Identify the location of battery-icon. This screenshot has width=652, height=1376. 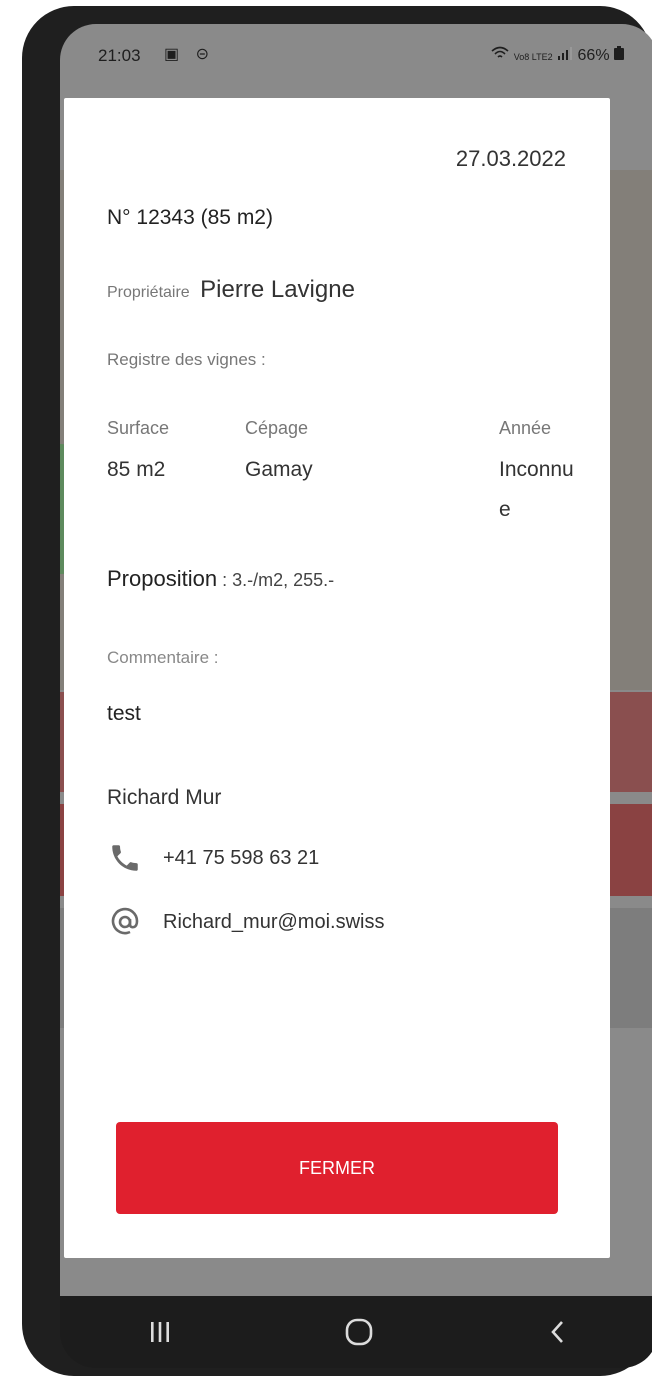
(619, 55).